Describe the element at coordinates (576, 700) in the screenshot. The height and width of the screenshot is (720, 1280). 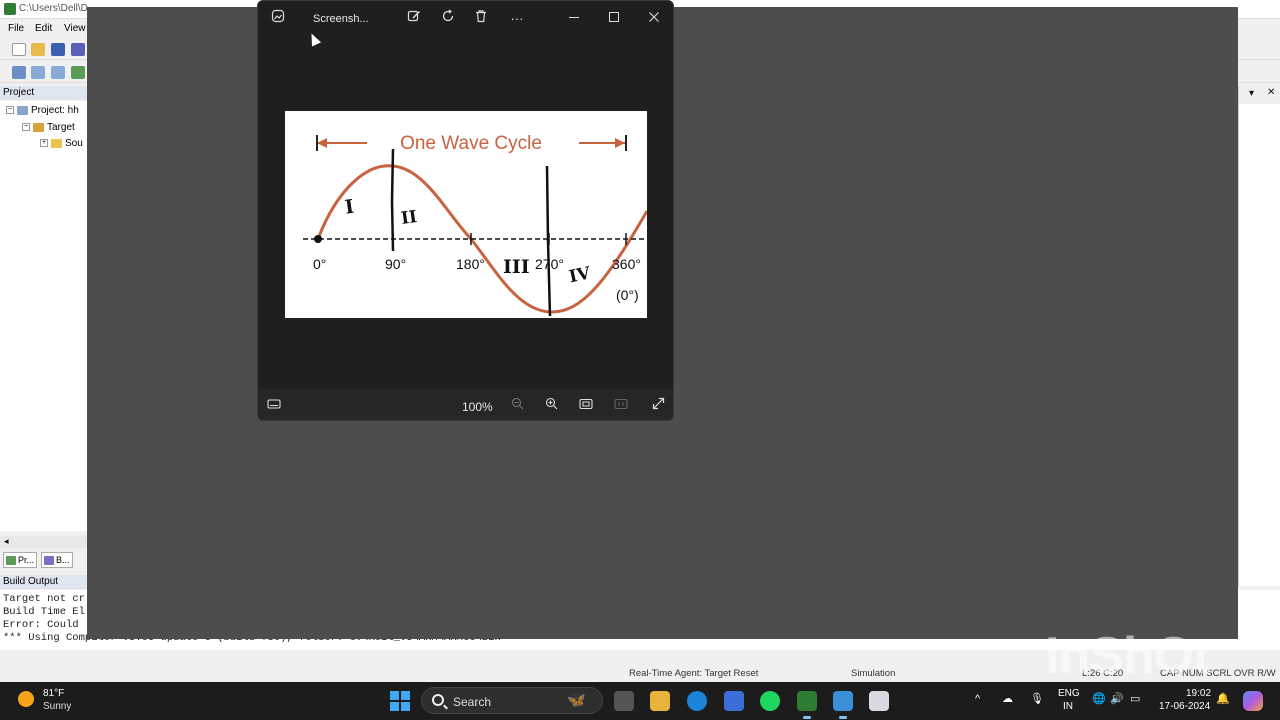
I see `butterfly-highlight-icon: 🦋` at that location.